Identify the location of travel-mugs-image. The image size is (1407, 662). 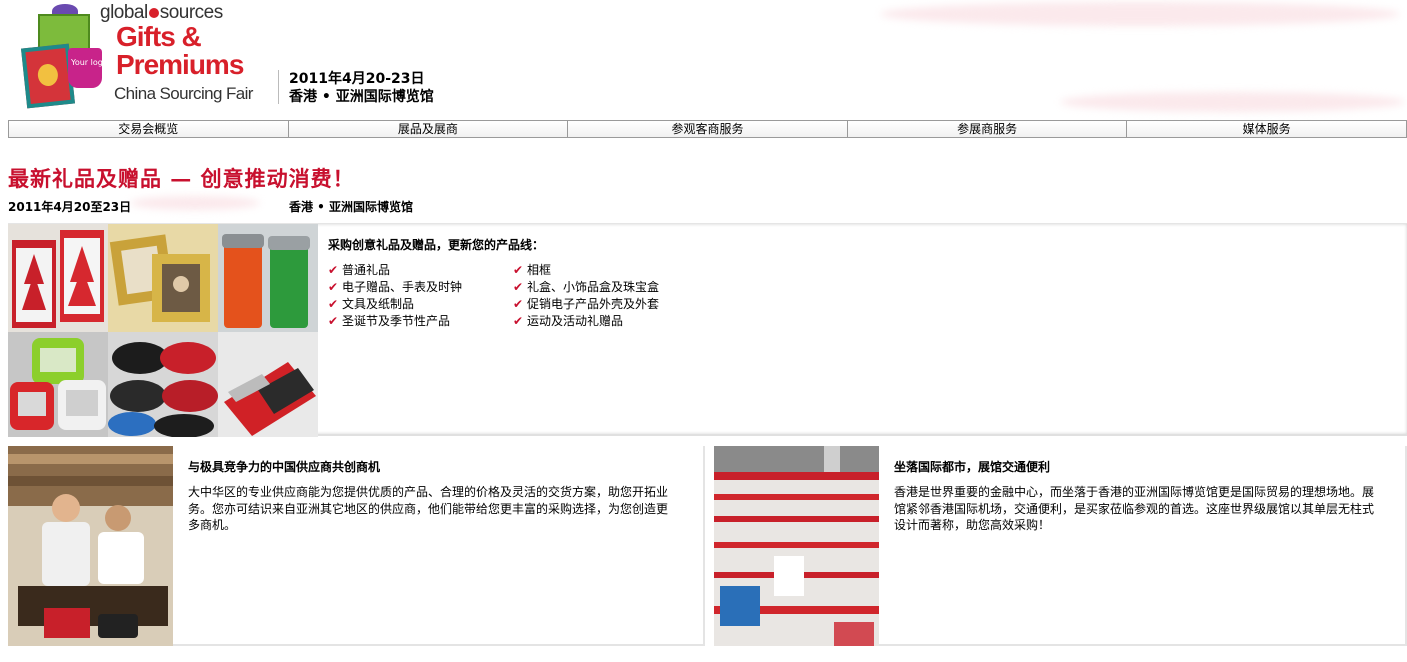
(268, 278).